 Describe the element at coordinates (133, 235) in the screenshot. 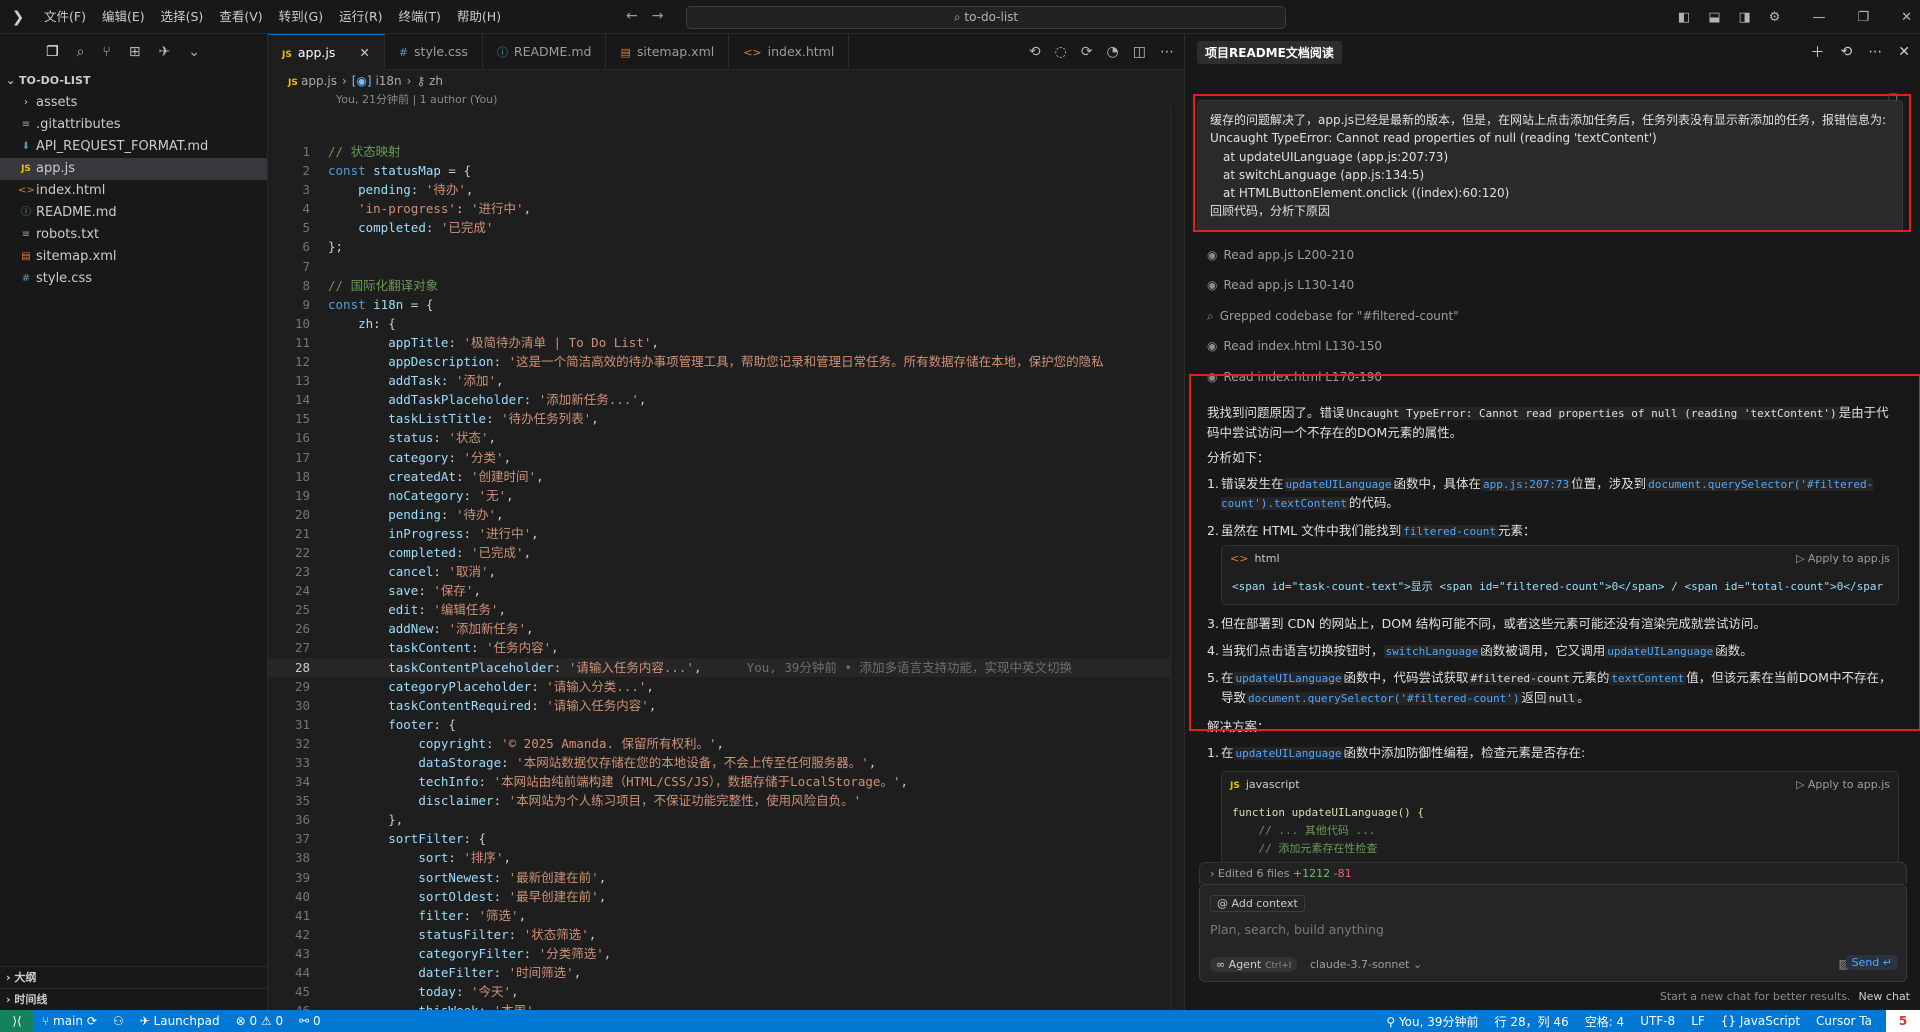

I see `tree-item-robots: ≡ robots.txt` at that location.